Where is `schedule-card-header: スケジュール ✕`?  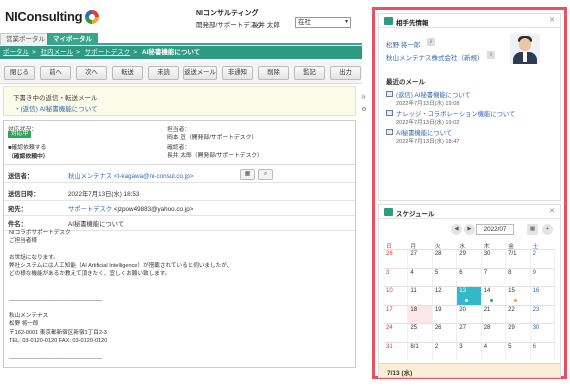
schedule-card-header: スケジュール ✕ is located at coordinates (469, 212).